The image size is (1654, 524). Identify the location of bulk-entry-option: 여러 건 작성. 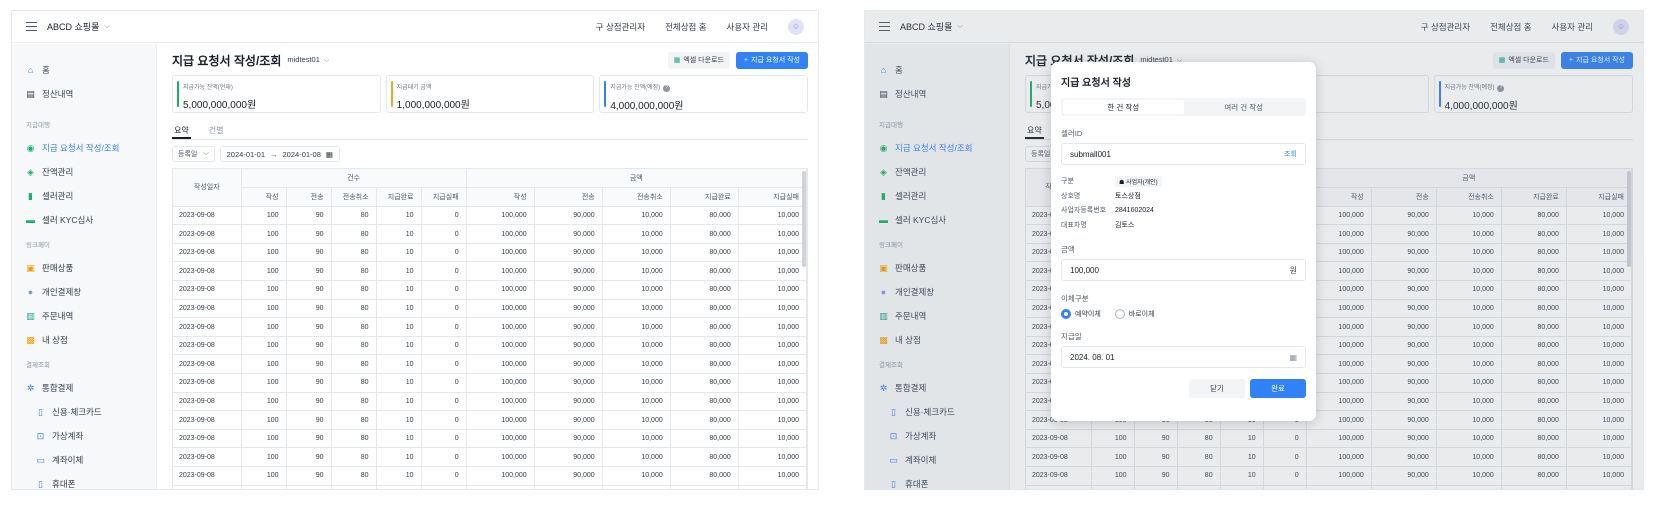
(1244, 107).